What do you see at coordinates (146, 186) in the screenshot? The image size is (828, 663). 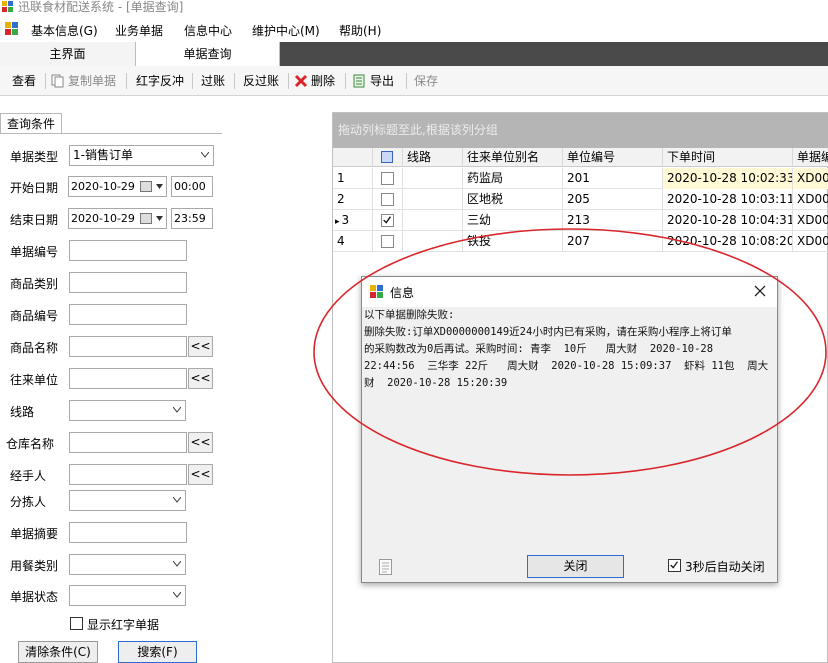 I see `calendar-icon` at bounding box center [146, 186].